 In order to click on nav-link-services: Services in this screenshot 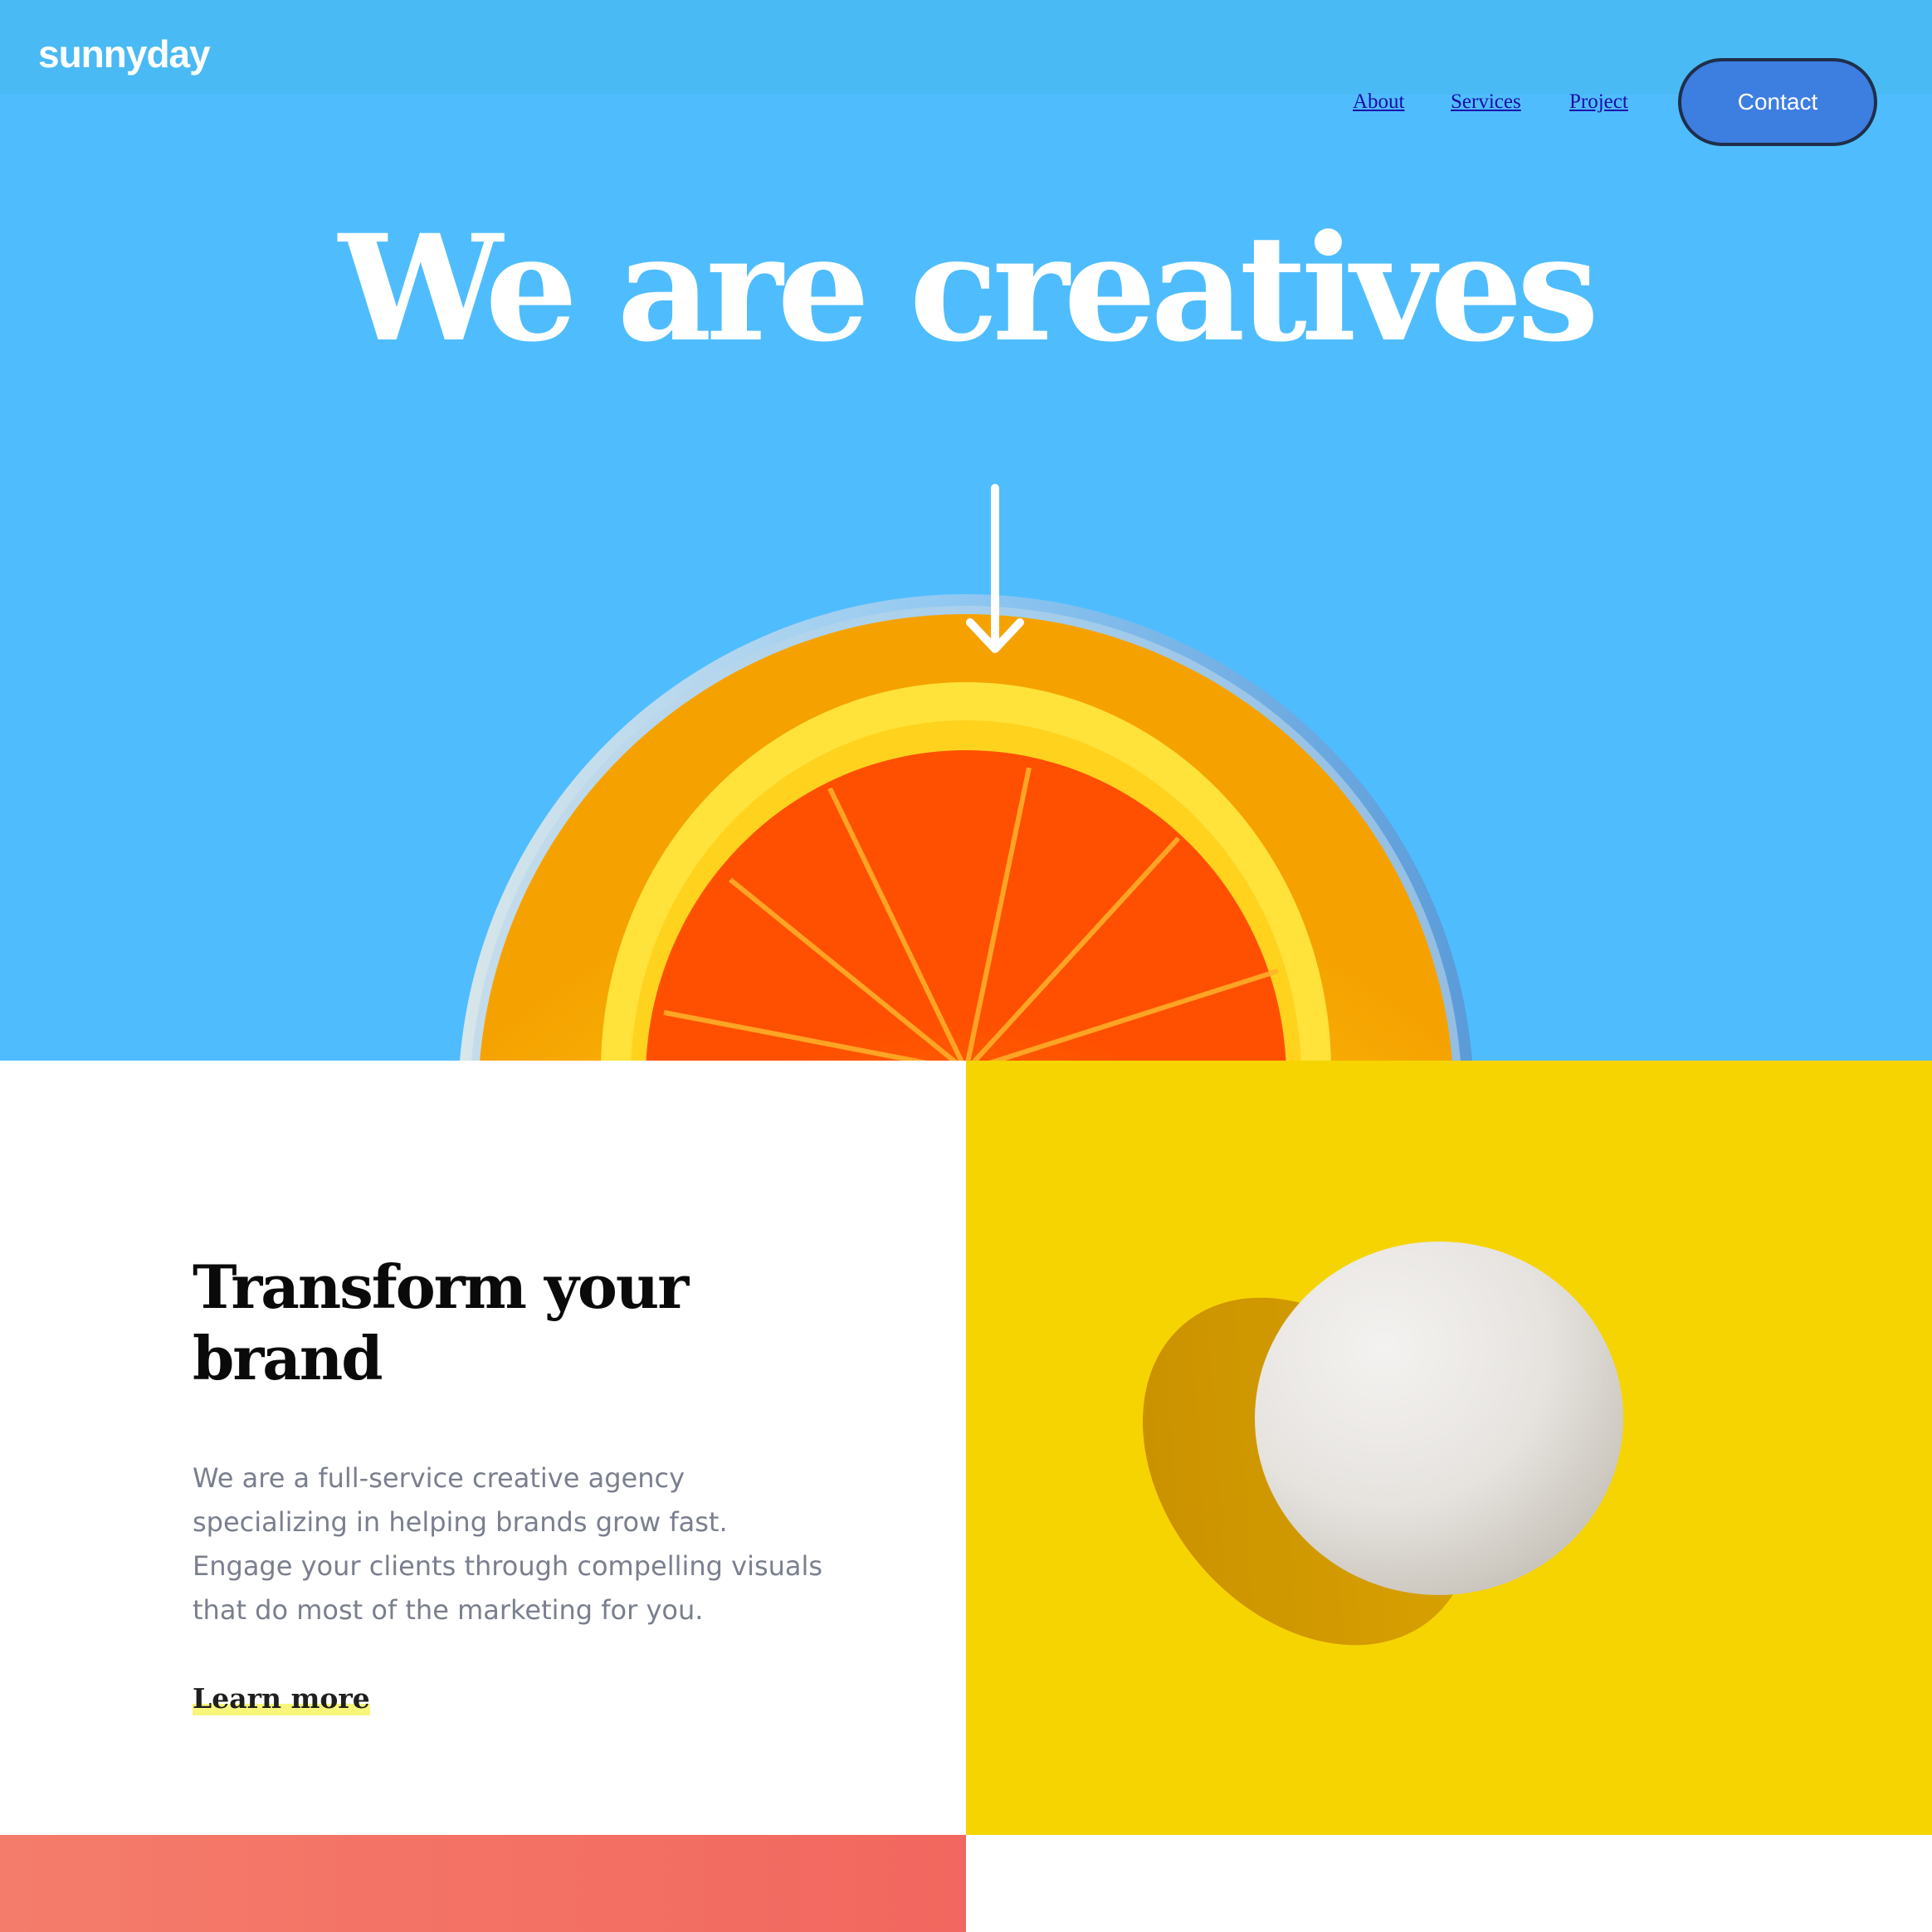, I will do `click(1486, 102)`.